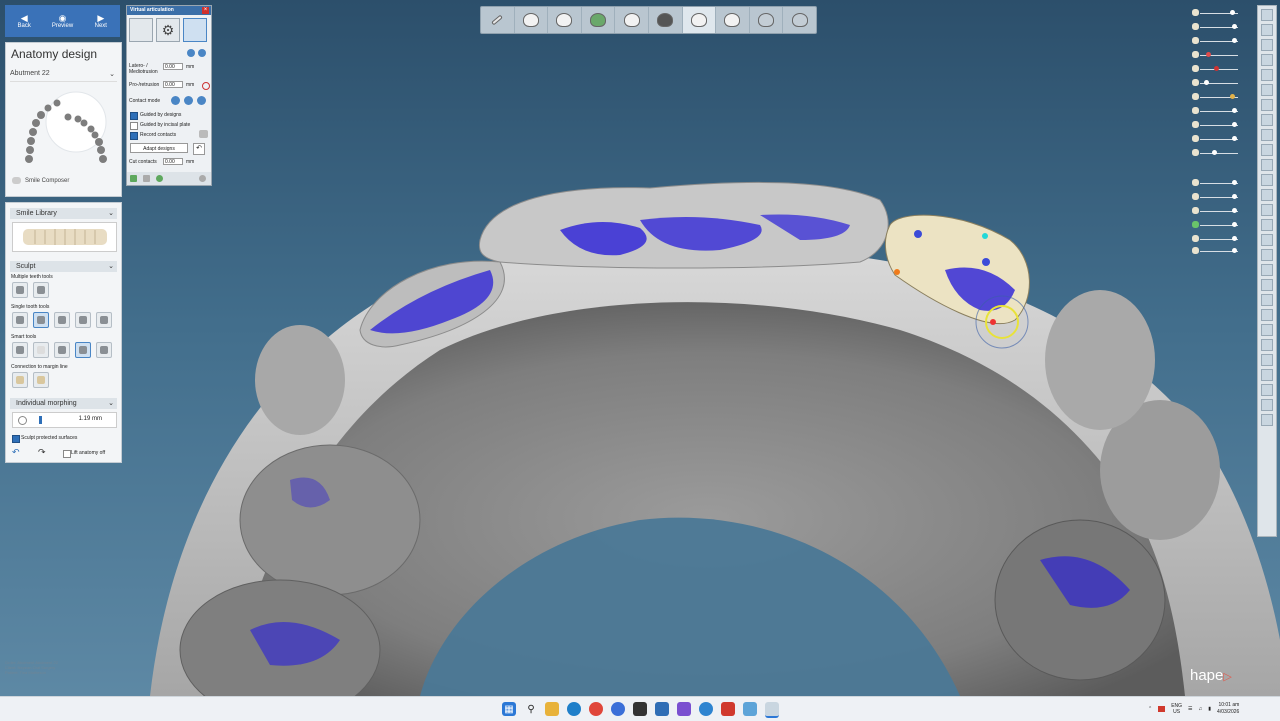  Describe the element at coordinates (40, 180) in the screenshot. I see `smile-composer: Smile Composer` at that location.